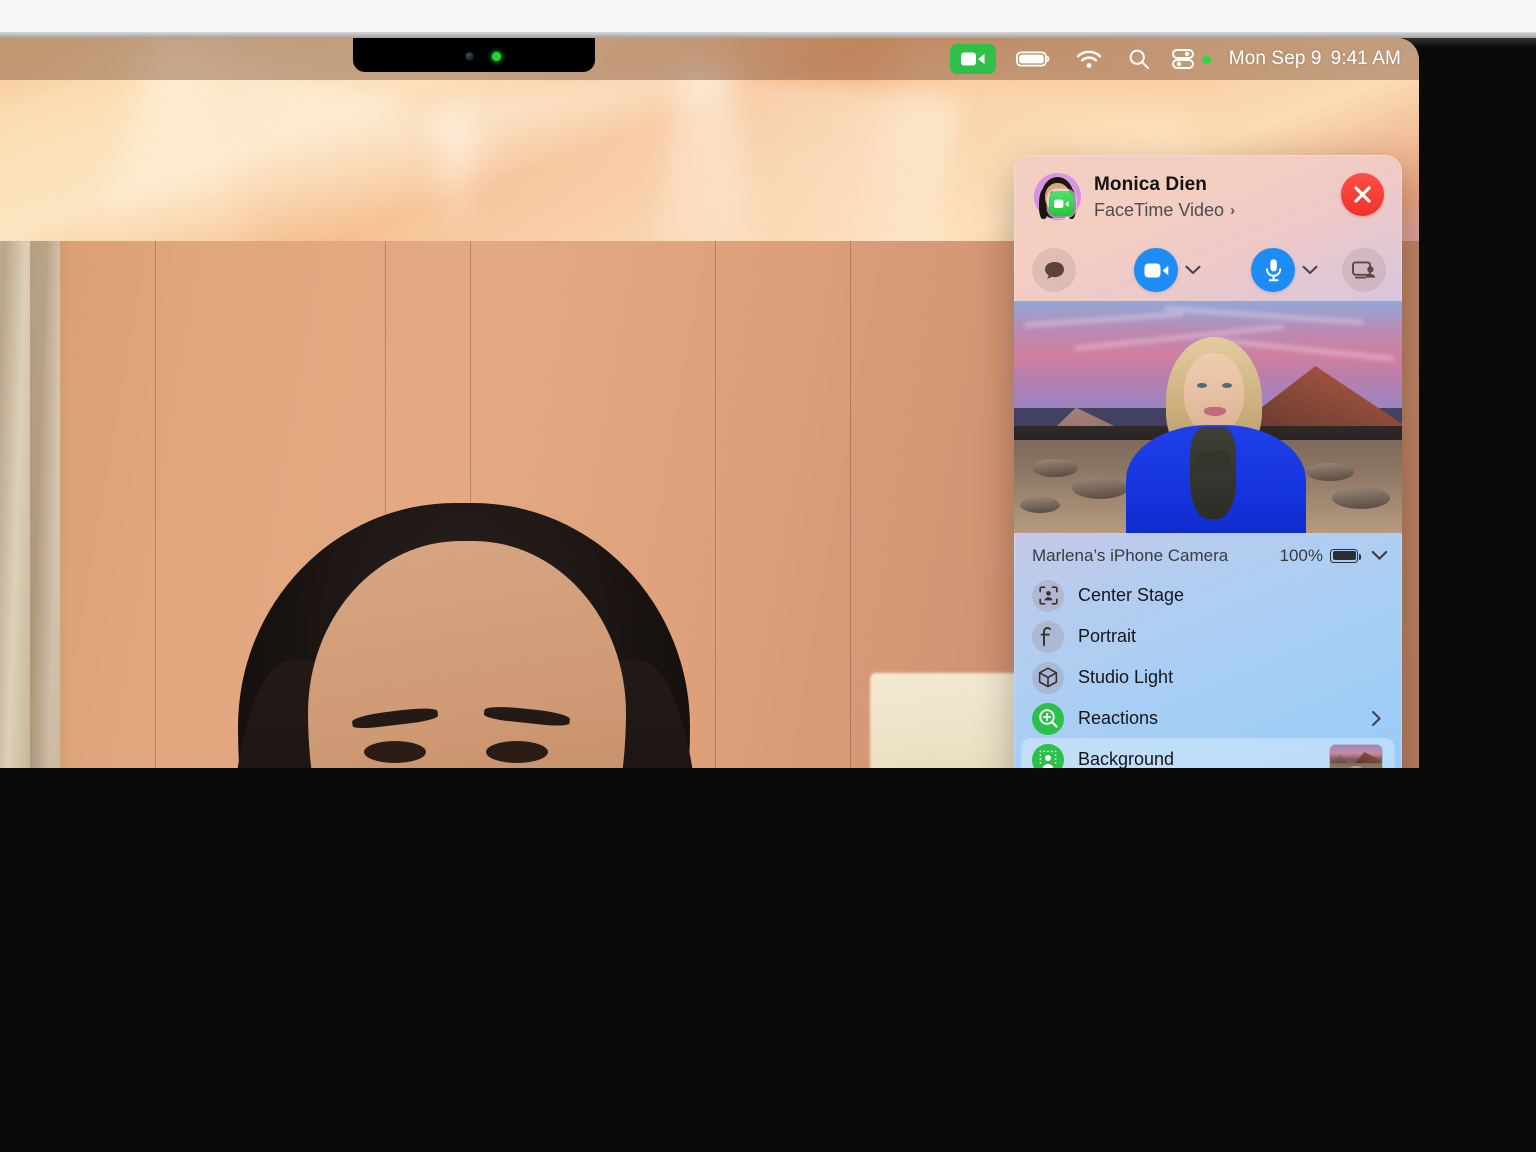 The image size is (1536, 1152). I want to click on chevron-right-icon: ›, so click(1233, 210).